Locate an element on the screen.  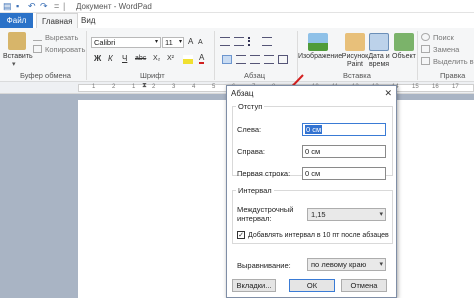
close-icon: ✕ is located at coordinates (388, 93).